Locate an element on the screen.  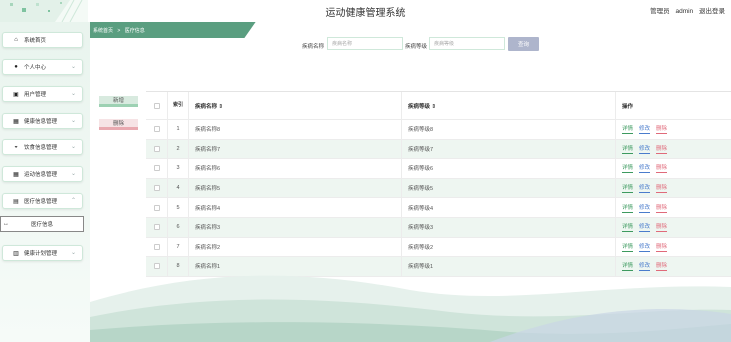
table-row: 2 疾病名称7 疾病等级7 详情 修改 删除 is located at coordinates (438, 149).